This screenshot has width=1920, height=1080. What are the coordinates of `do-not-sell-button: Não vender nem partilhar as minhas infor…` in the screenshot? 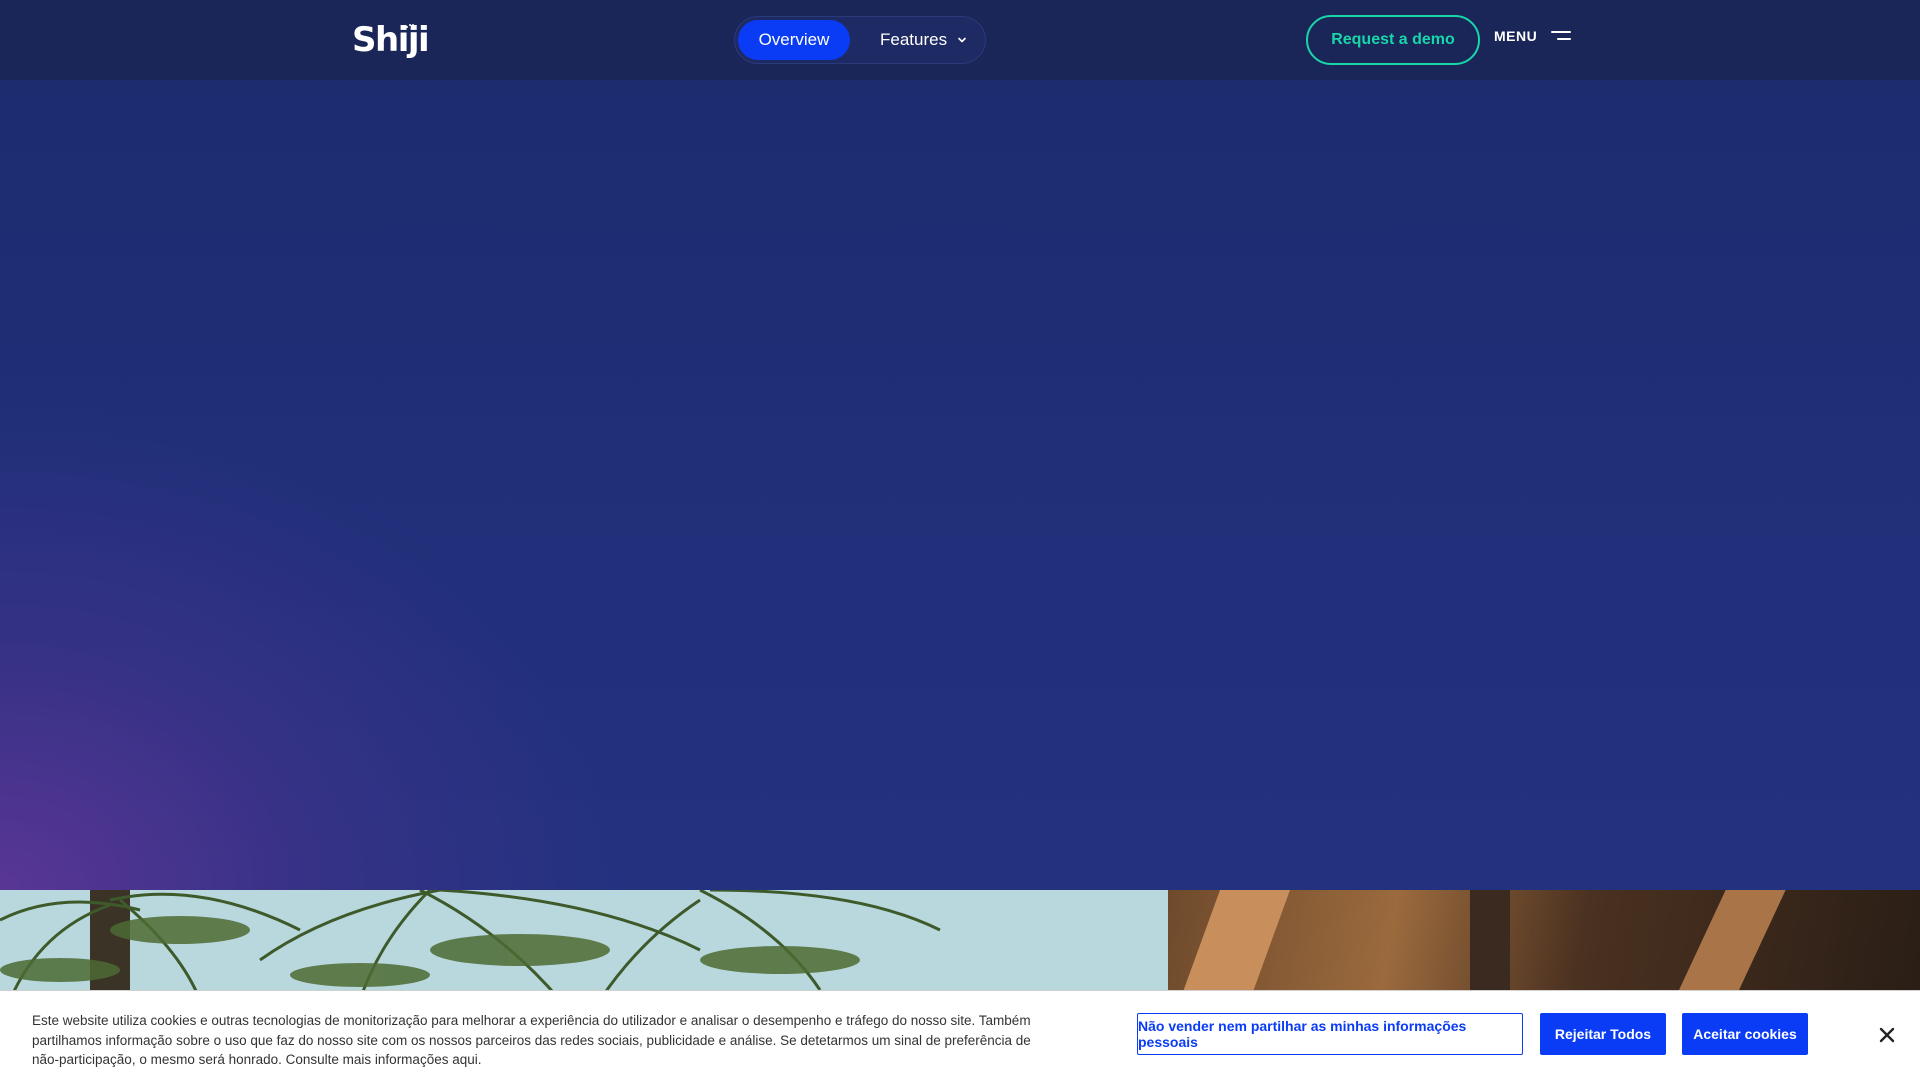 It's located at (1330, 1034).